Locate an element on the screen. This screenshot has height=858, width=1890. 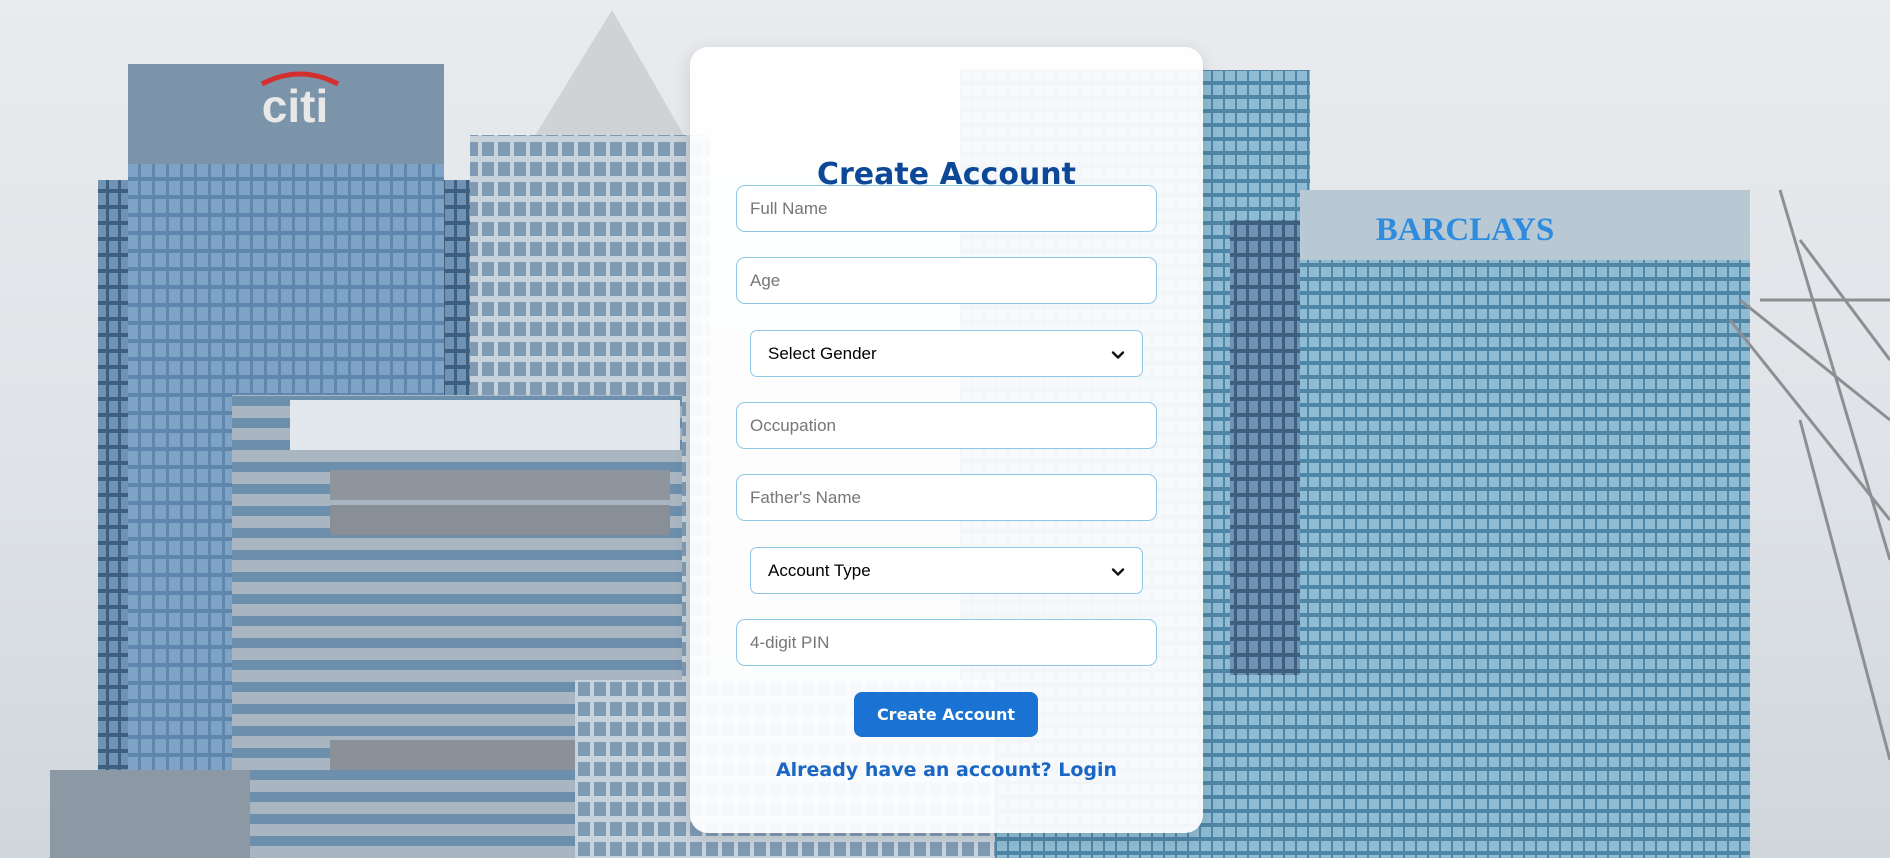
pin-input is located at coordinates (946, 642).